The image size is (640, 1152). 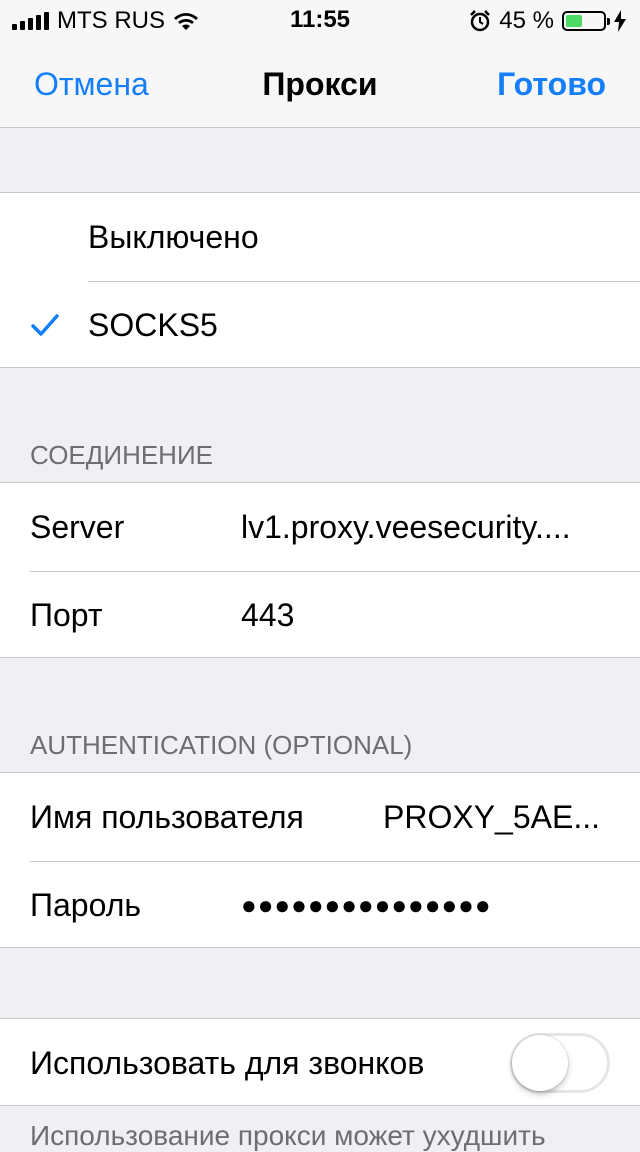 I want to click on port-field: 443, so click(x=267, y=615).